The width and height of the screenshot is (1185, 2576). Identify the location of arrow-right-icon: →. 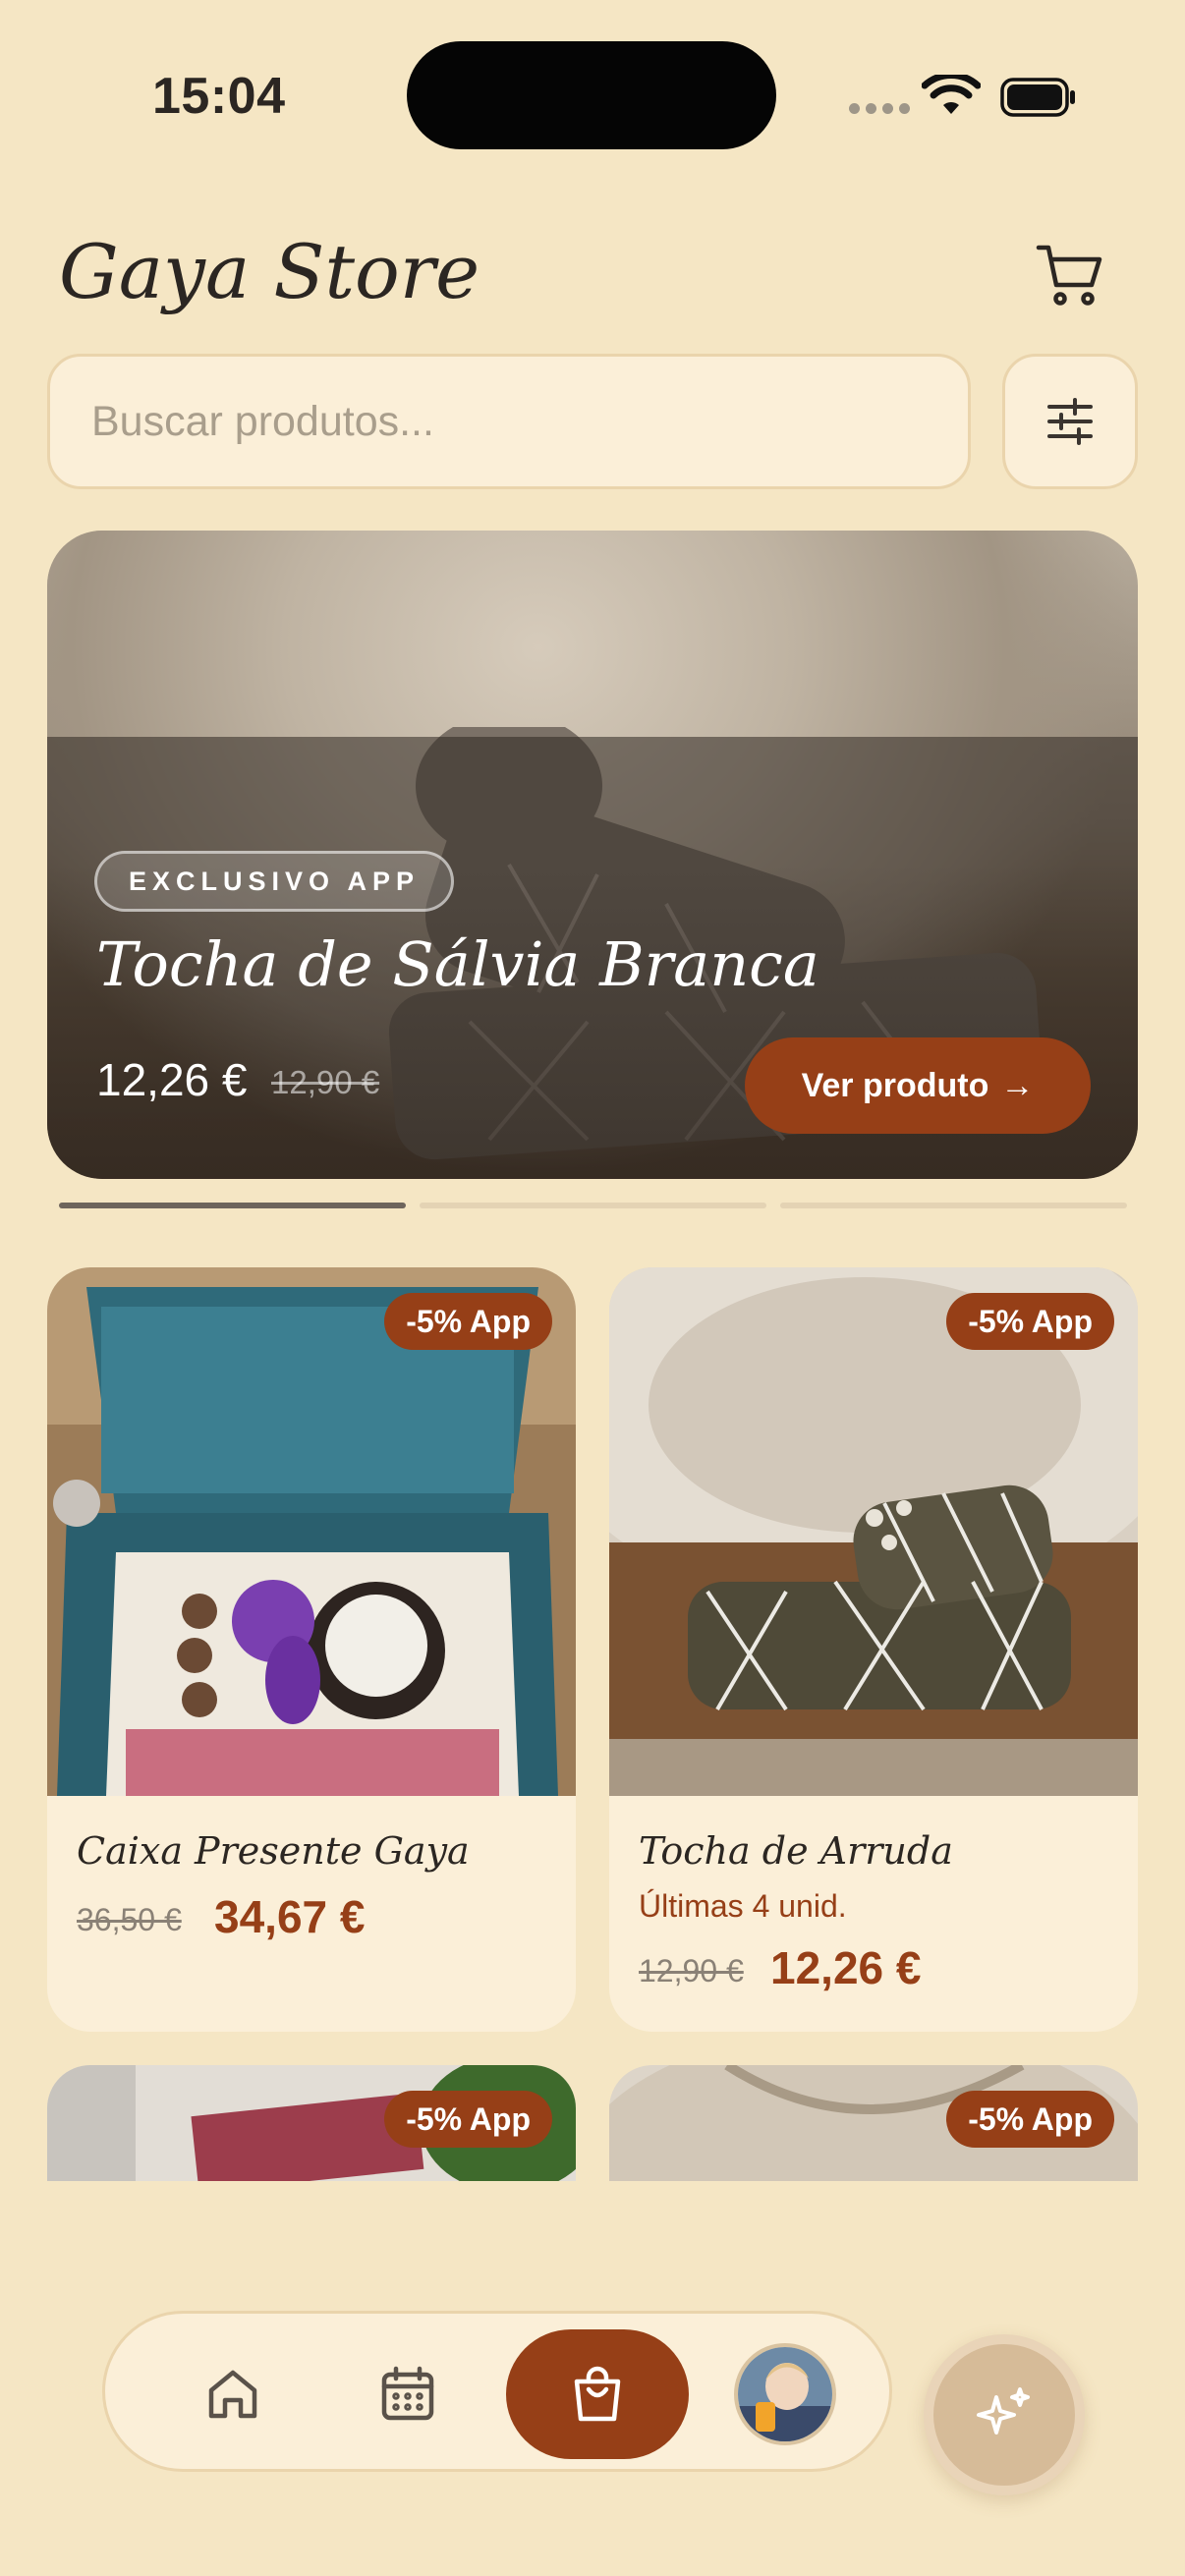
(1018, 1085).